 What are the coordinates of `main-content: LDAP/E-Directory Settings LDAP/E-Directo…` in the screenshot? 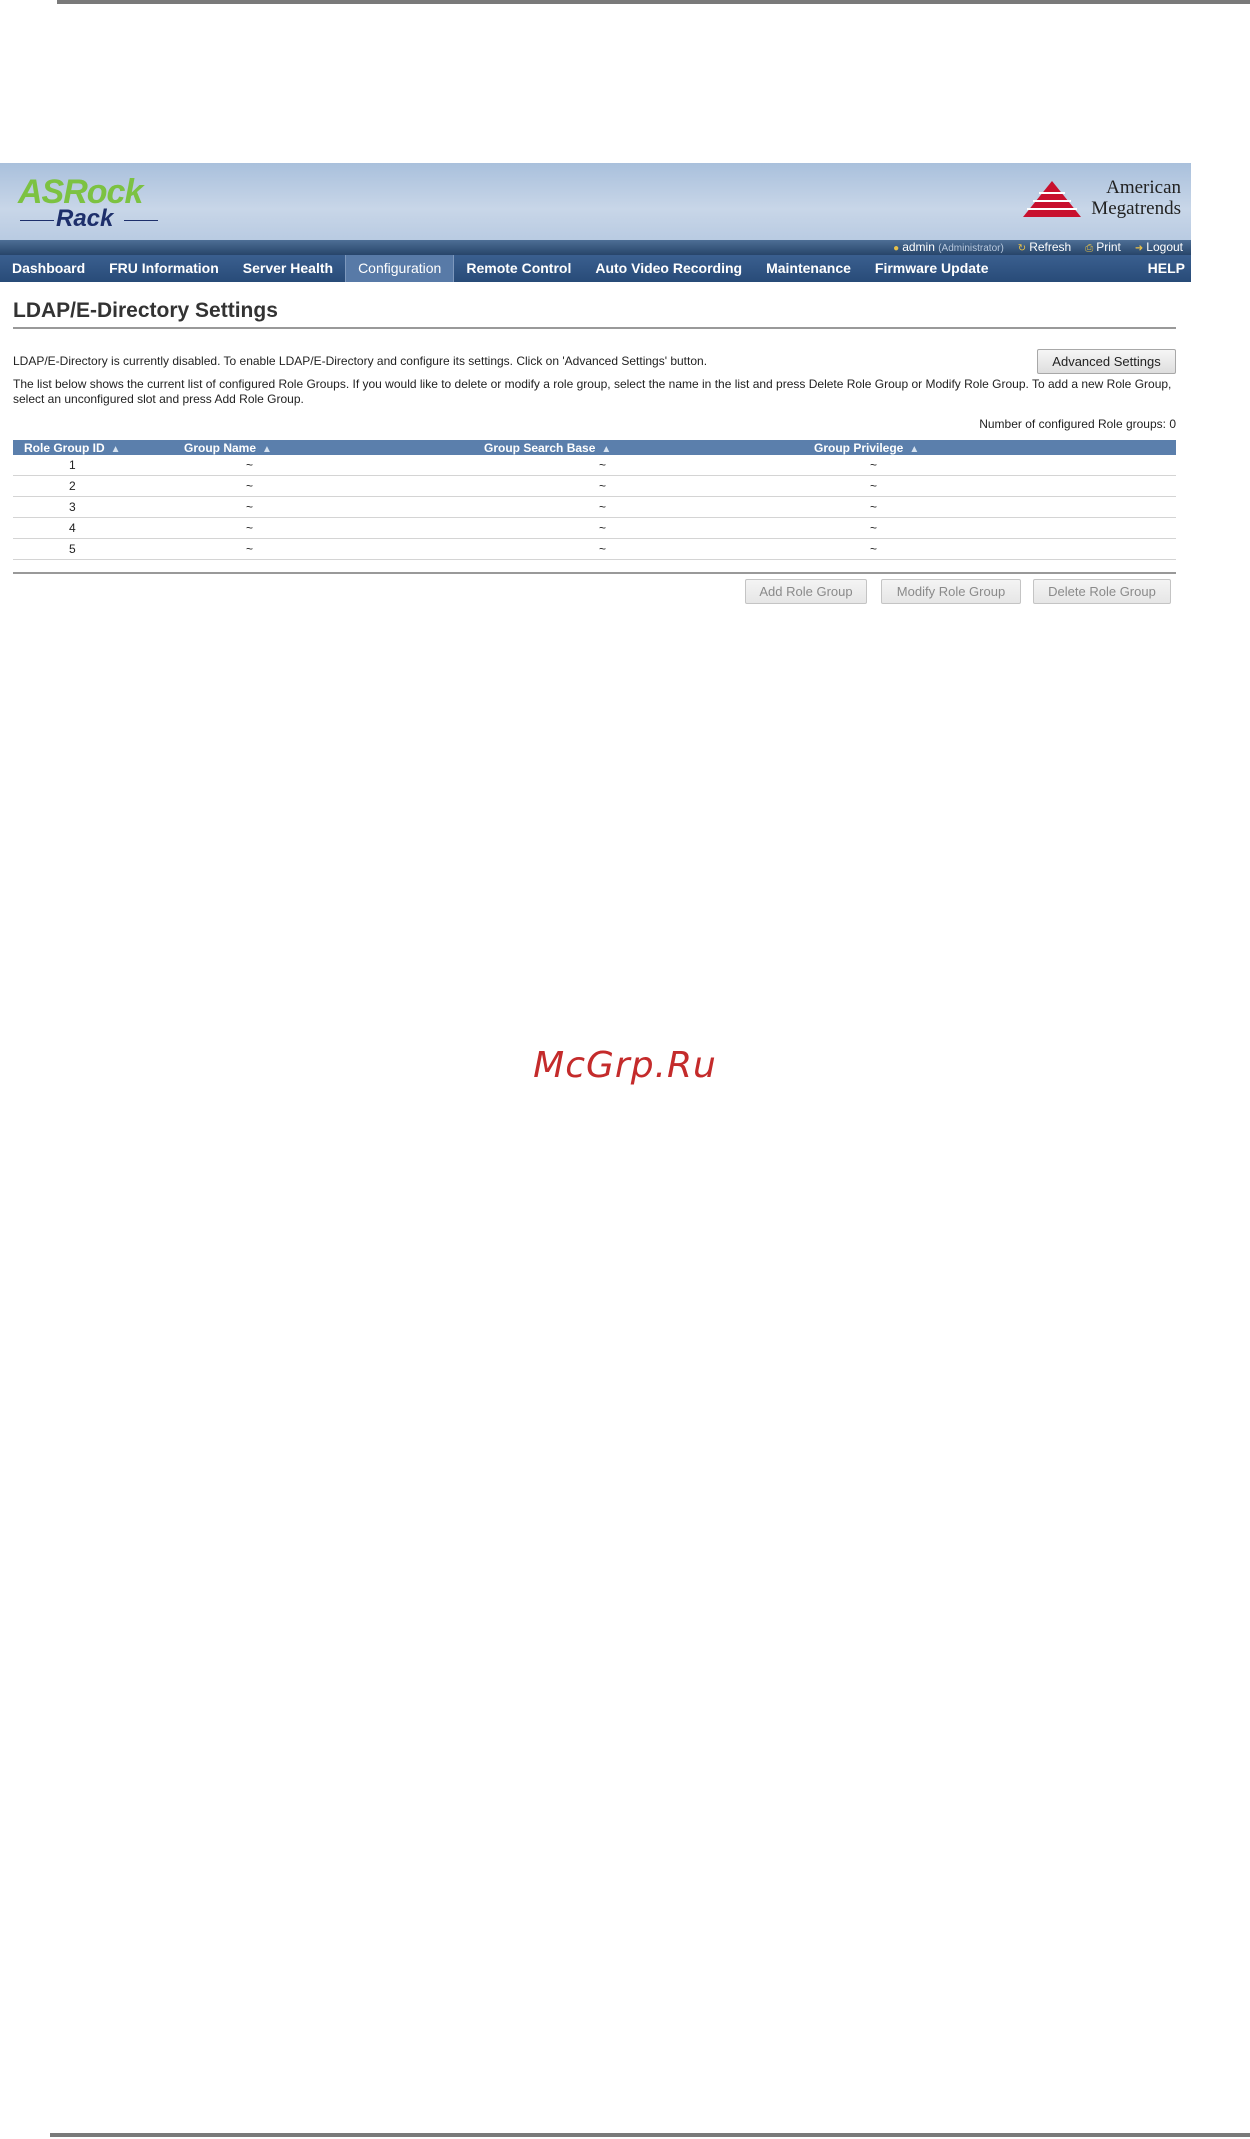 It's located at (594, 454).